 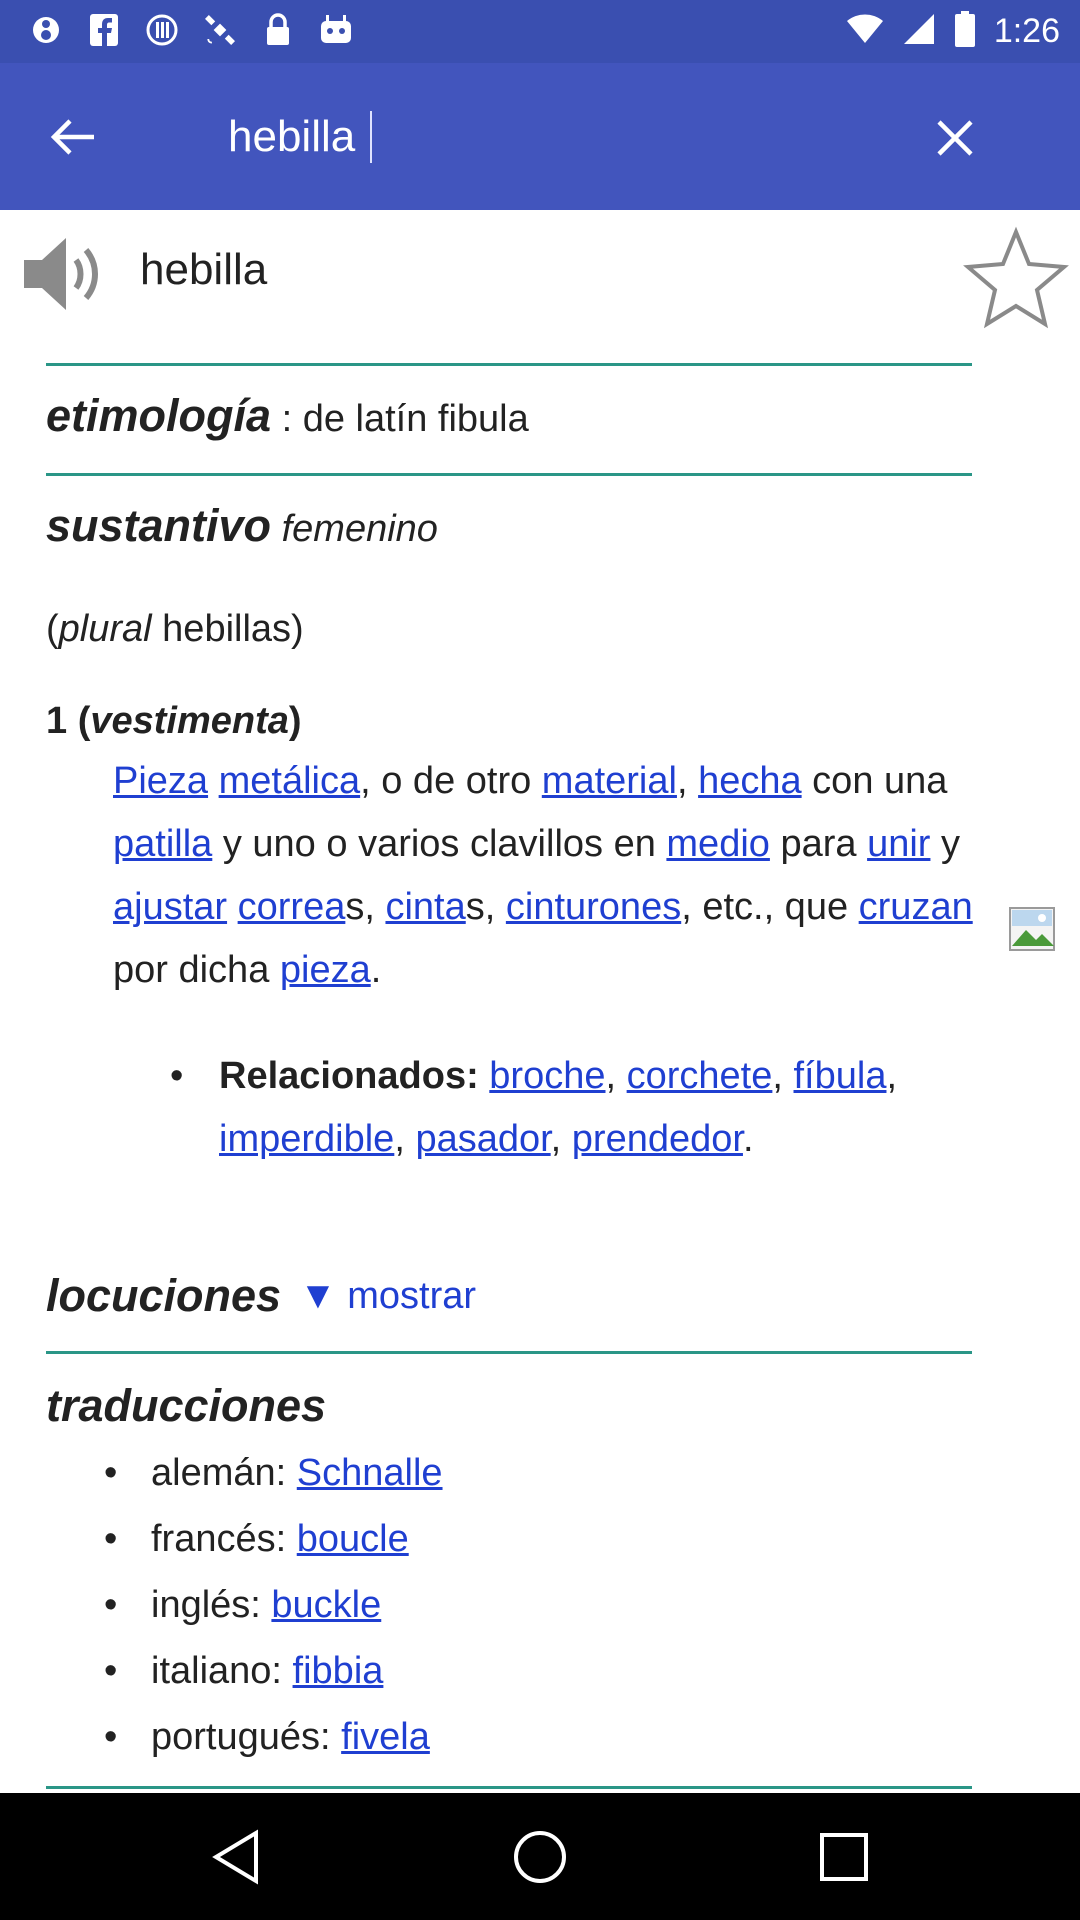 What do you see at coordinates (657, 1139) in the screenshot?
I see `related-word-link: prendedor` at bounding box center [657, 1139].